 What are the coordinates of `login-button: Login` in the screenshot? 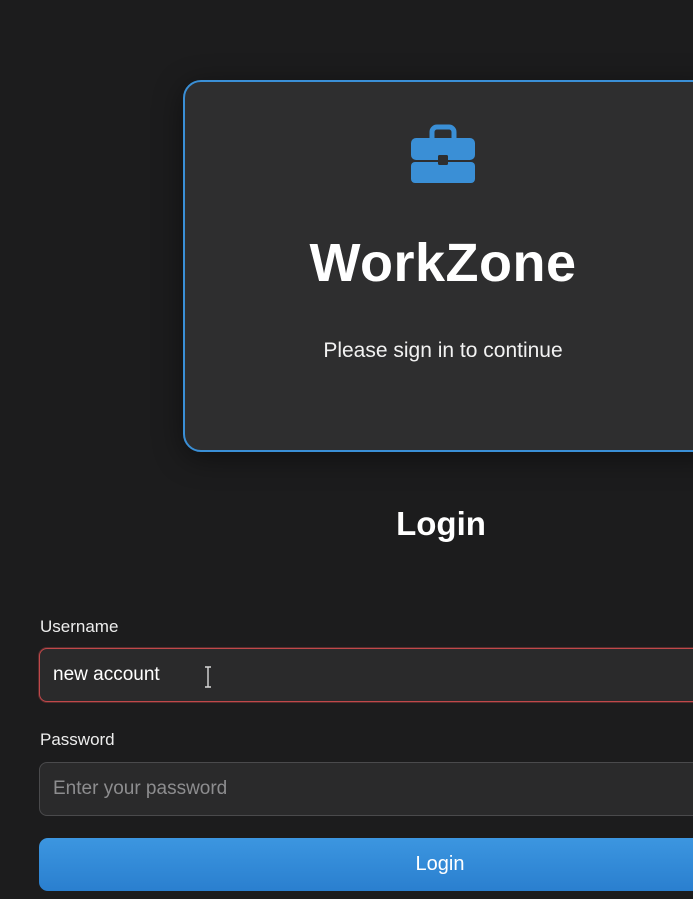 It's located at (366, 864).